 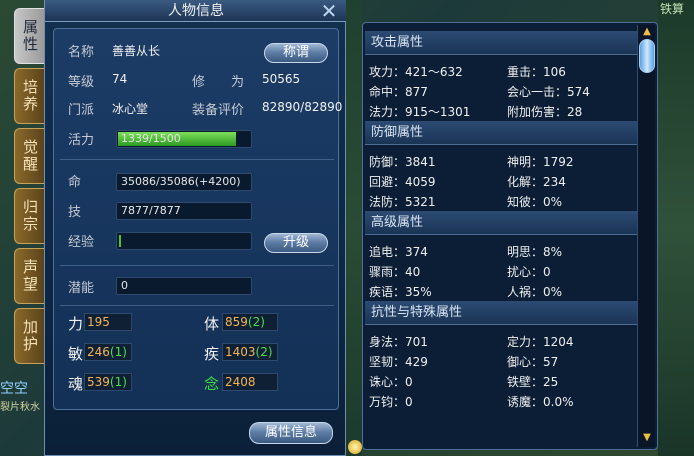 What do you see at coordinates (533, 382) in the screenshot?
I see `attr-iron-wall: 铁壁：25` at bounding box center [533, 382].